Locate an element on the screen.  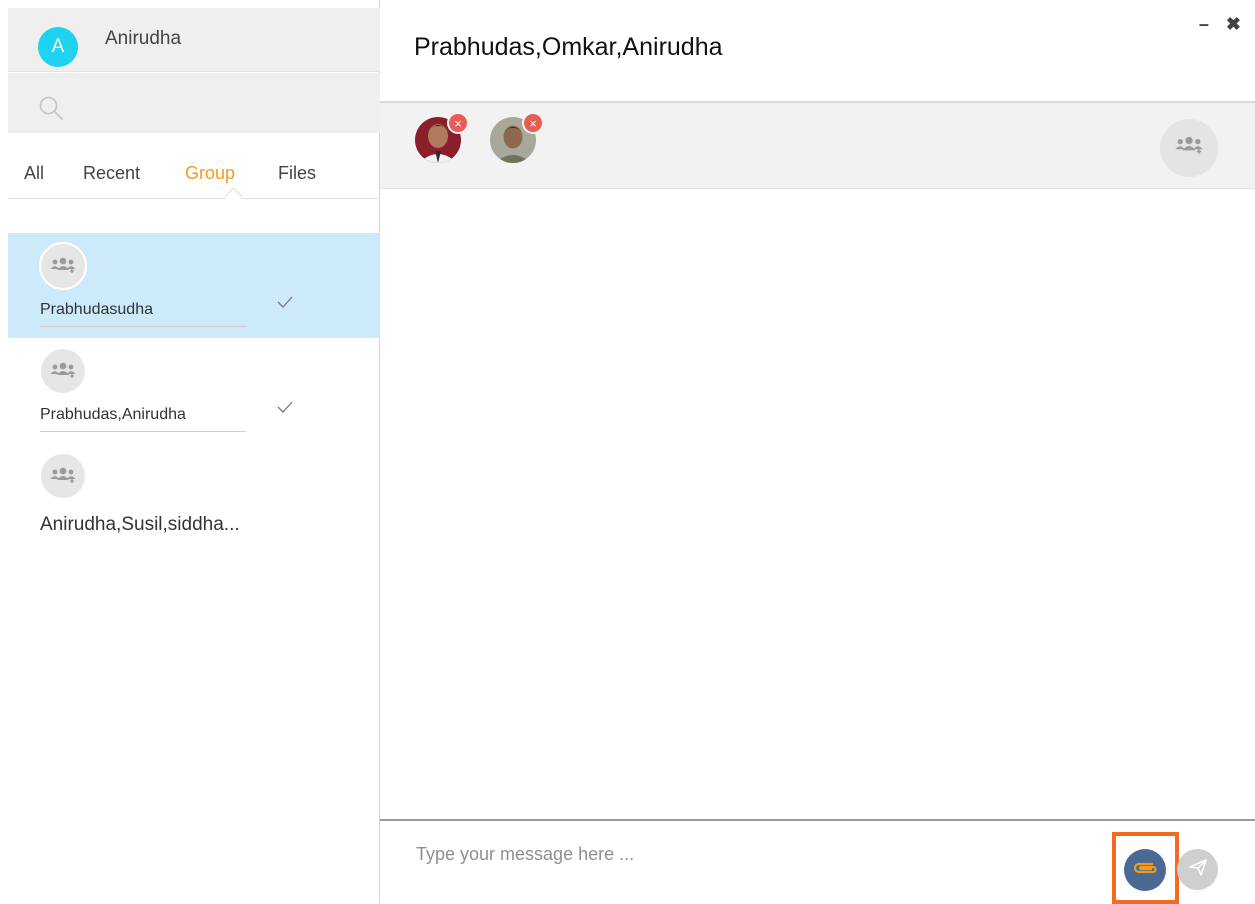
attach-button is located at coordinates (1145, 870).